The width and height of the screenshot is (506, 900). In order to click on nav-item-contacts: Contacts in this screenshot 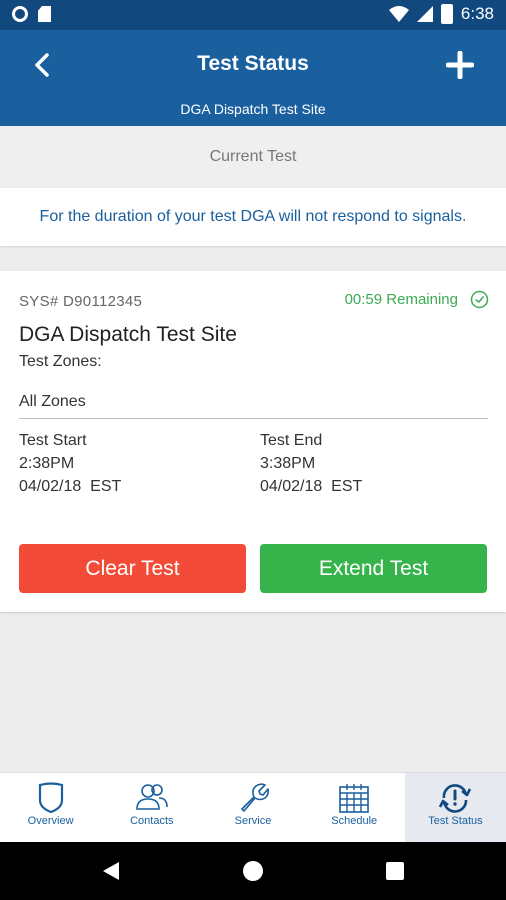, I will do `click(151, 807)`.